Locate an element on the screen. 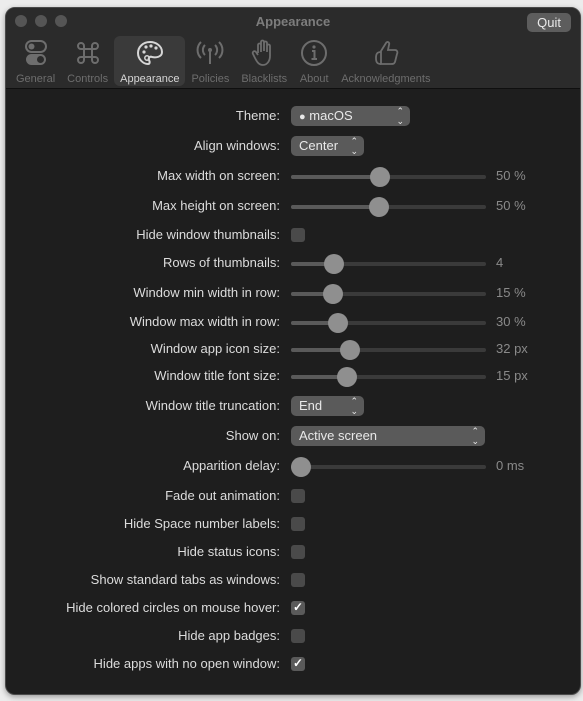 This screenshot has width=583, height=701. tab-label: Policies is located at coordinates (210, 79).